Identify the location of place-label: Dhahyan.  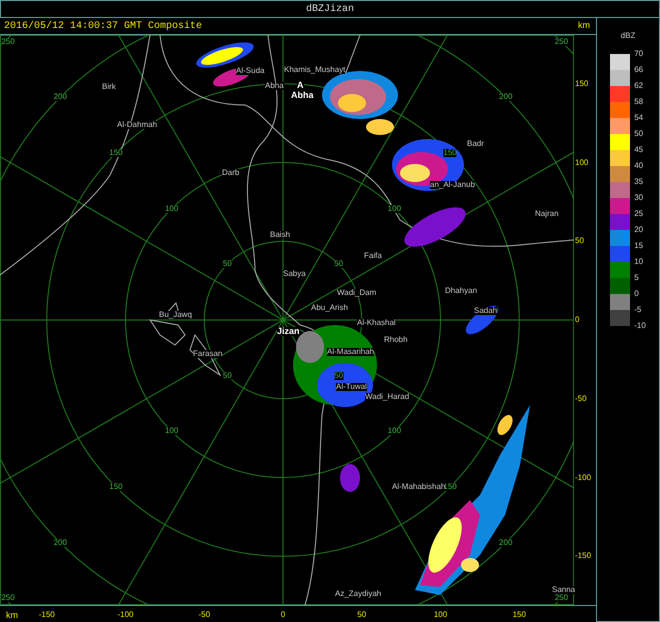
(461, 291).